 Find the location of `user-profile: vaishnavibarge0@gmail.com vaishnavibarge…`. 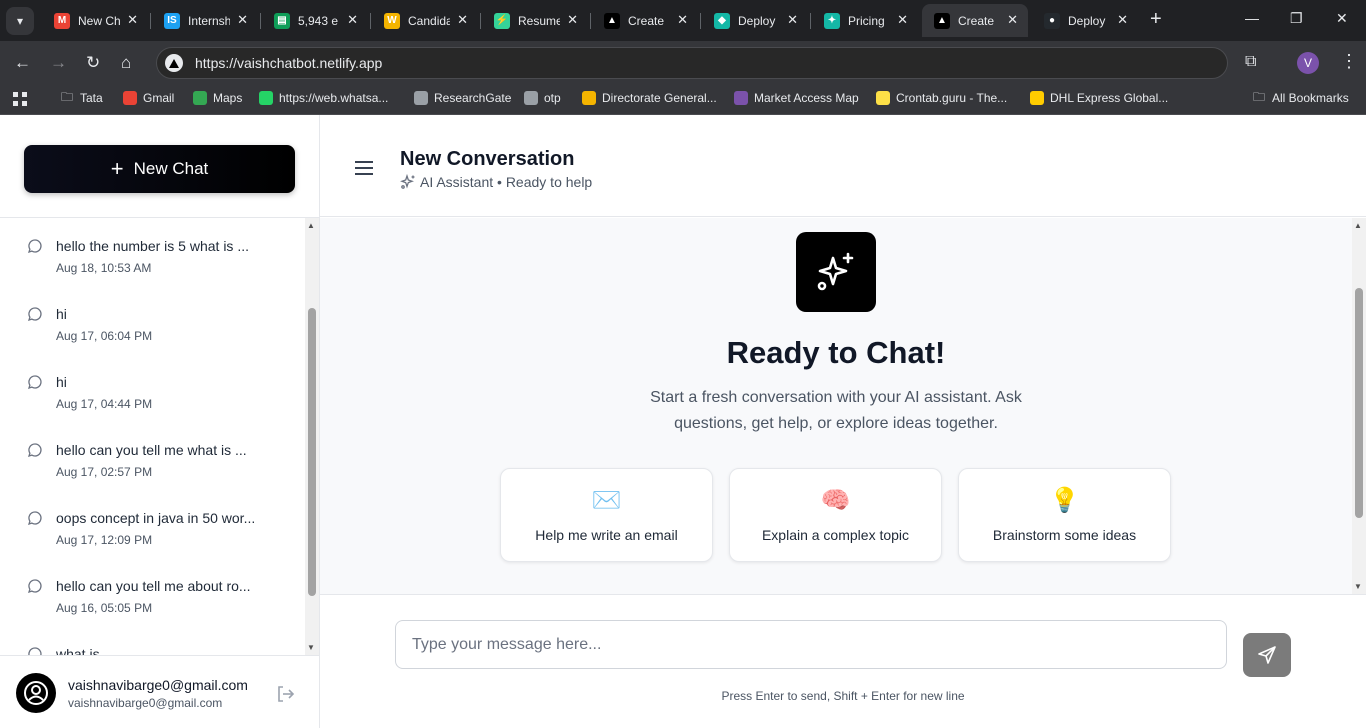

user-profile: vaishnavibarge0@gmail.com vaishnavibarge… is located at coordinates (160, 691).